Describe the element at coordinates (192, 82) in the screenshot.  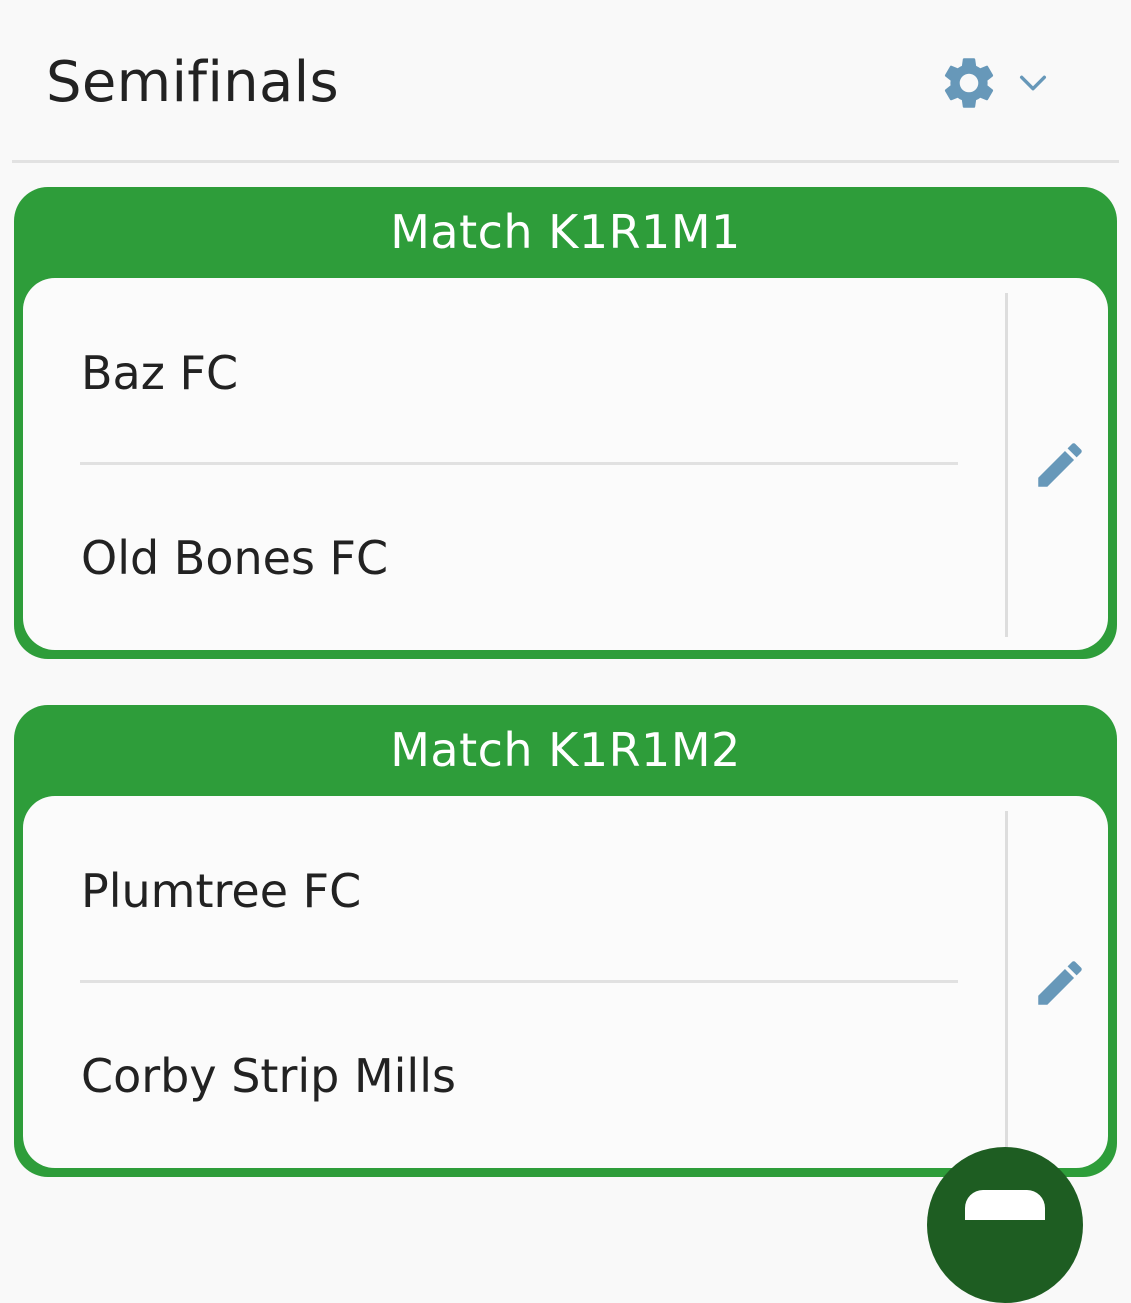
I see `page-title: Semifinals` at that location.